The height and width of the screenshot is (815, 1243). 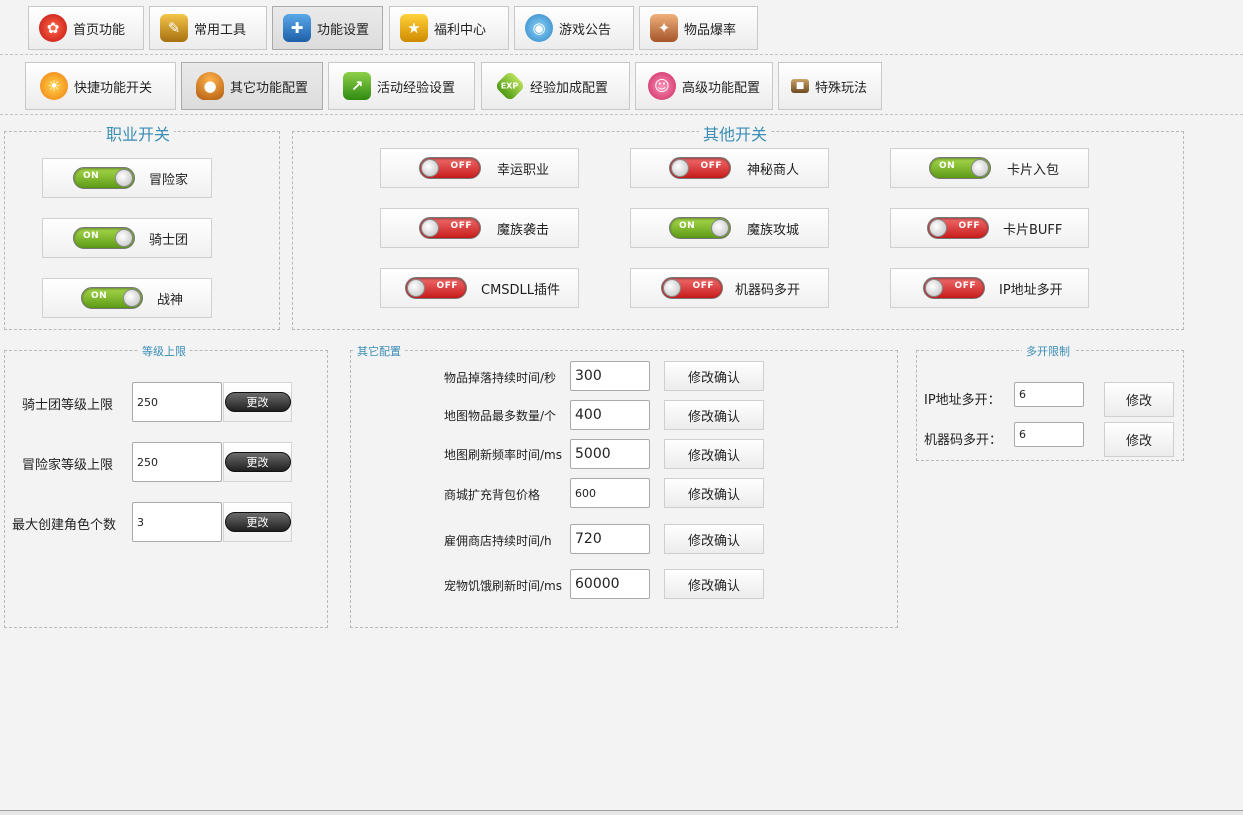 What do you see at coordinates (343, 30) in the screenshot?
I see `tab-label: 功能设置` at bounding box center [343, 30].